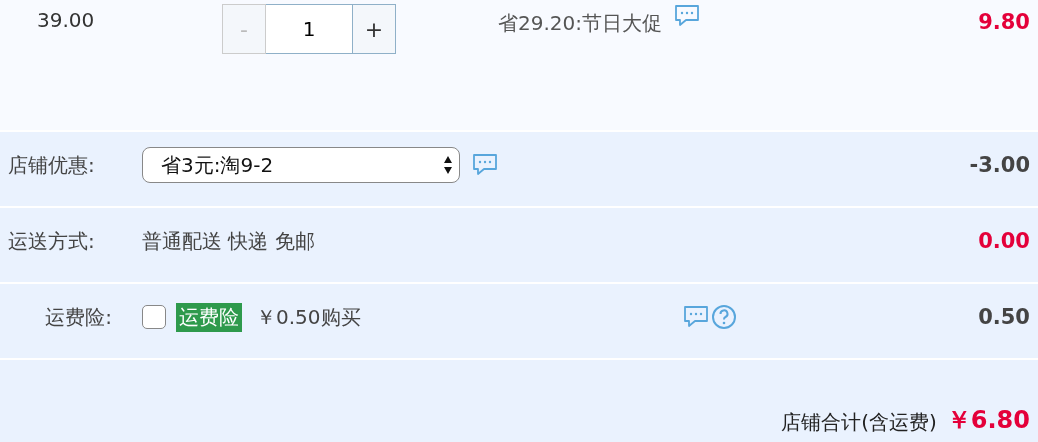 This screenshot has height=442, width=1038. Describe the element at coordinates (301, 165) in the screenshot. I see `coupon-select: 省3元:淘9-2` at that location.